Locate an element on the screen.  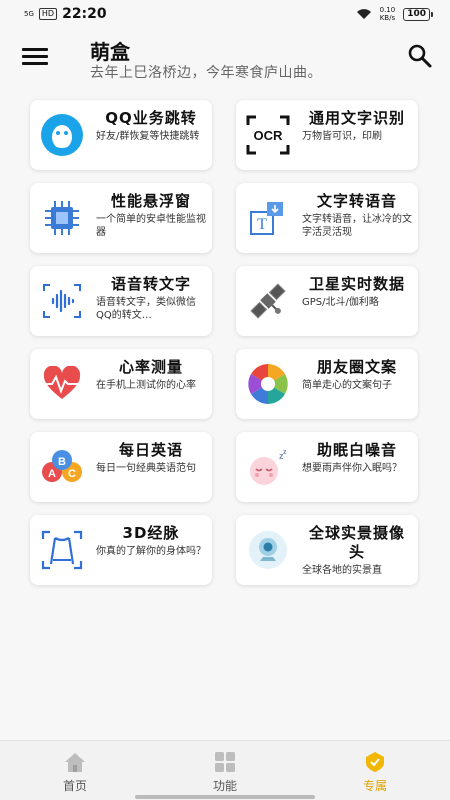
card-desc: 想要雨声伴你入眠吗？ is located at coordinates (352, 468).